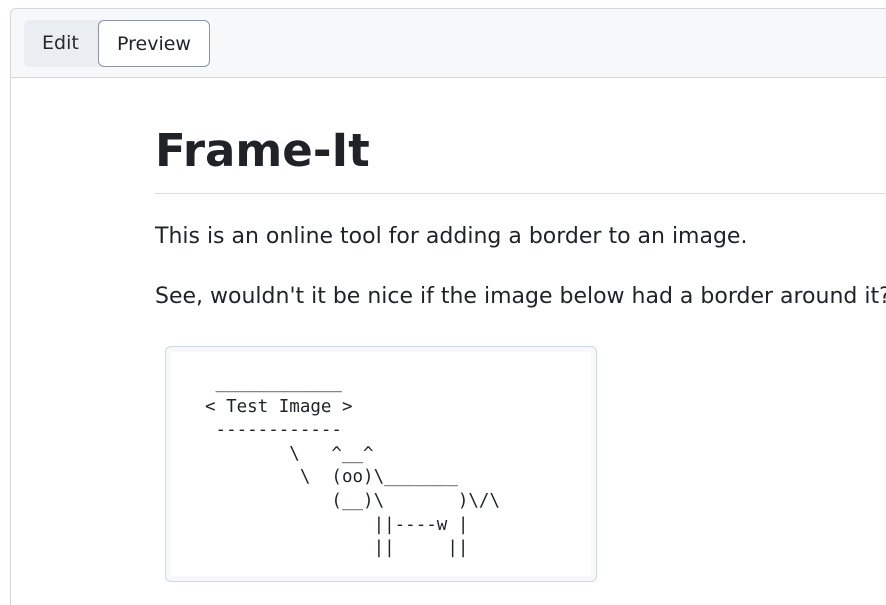 Image resolution: width=886 pixels, height=605 pixels. Describe the element at coordinates (448, 43) in the screenshot. I see `editor-tab-bar: Edit Preview` at that location.